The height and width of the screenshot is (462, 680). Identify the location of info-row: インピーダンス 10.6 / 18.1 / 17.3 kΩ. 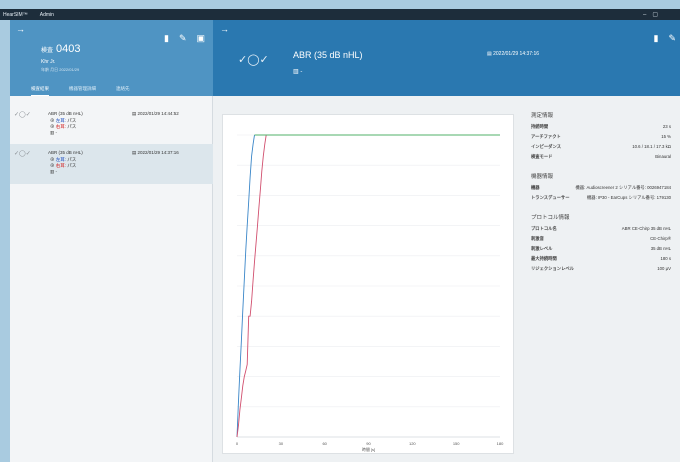
(601, 147).